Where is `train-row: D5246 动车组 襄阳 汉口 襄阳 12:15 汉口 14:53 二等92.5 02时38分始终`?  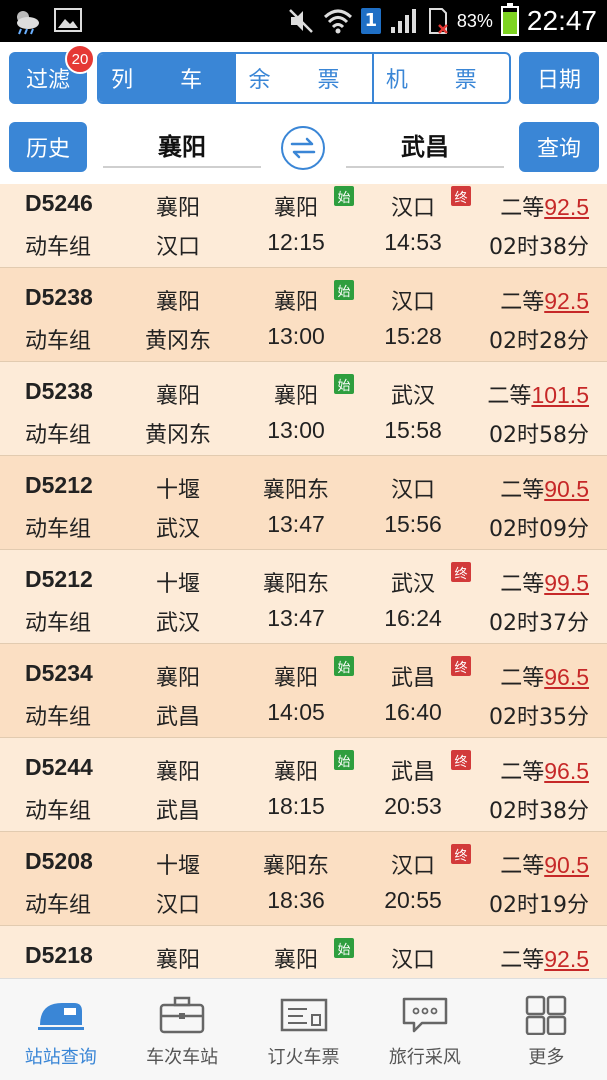
train-row: D5246 动车组 襄阳 汉口 襄阳 12:15 汉口 14:53 二等92.5 02时38分始终 is located at coordinates (303, 226).